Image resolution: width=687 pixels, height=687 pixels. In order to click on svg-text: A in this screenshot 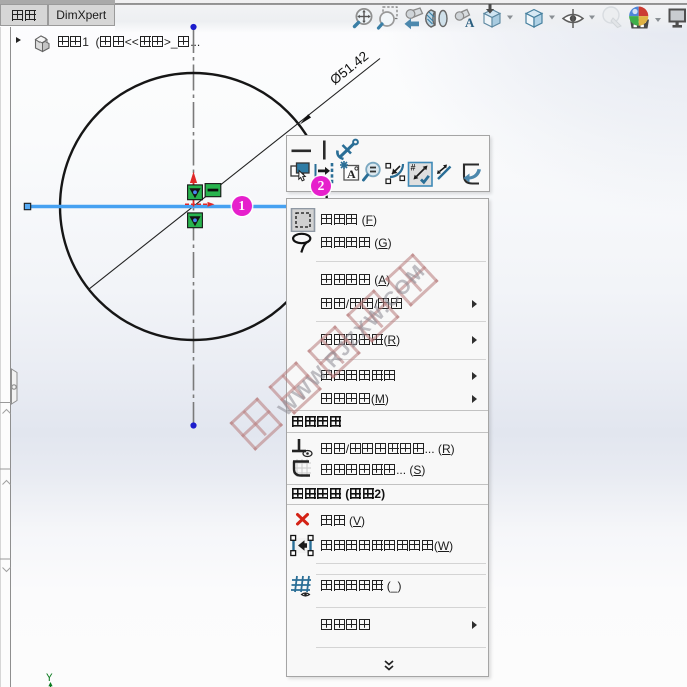, I will do `click(470, 22)`.